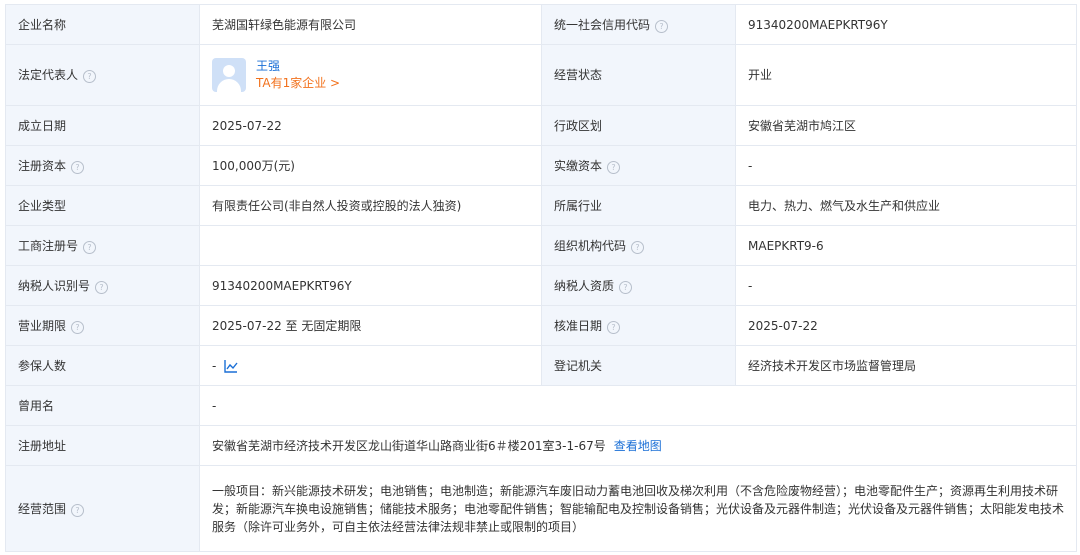 Image resolution: width=1080 pixels, height=555 pixels. I want to click on taxpayer-qual-label: 纳税人资质?, so click(638, 285).